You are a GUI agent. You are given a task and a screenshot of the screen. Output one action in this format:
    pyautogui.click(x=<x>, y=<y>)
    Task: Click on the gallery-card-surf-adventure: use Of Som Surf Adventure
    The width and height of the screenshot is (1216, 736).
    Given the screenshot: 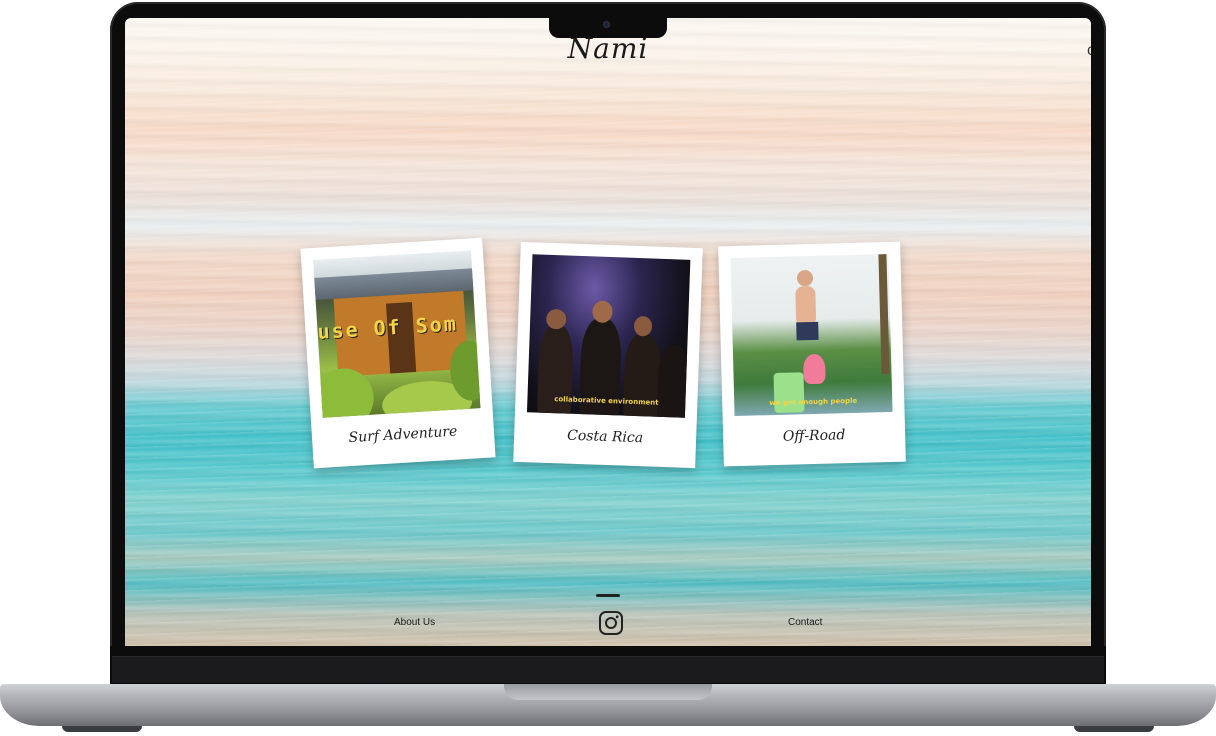 What is the action you would take?
    pyautogui.click(x=398, y=353)
    